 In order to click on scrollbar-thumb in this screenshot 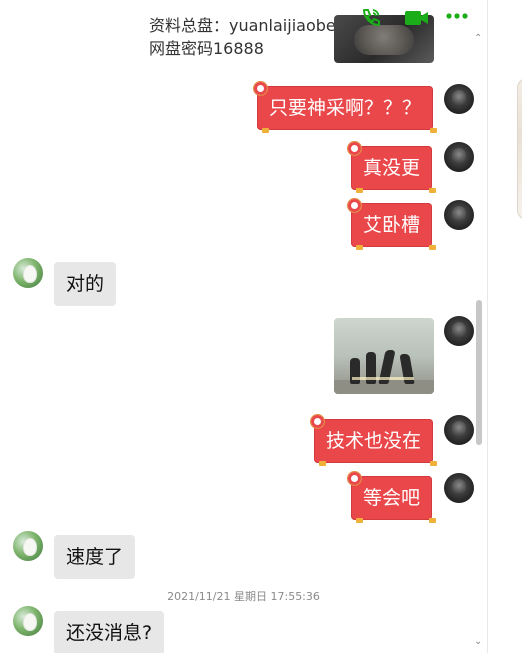, I will do `click(479, 372)`.